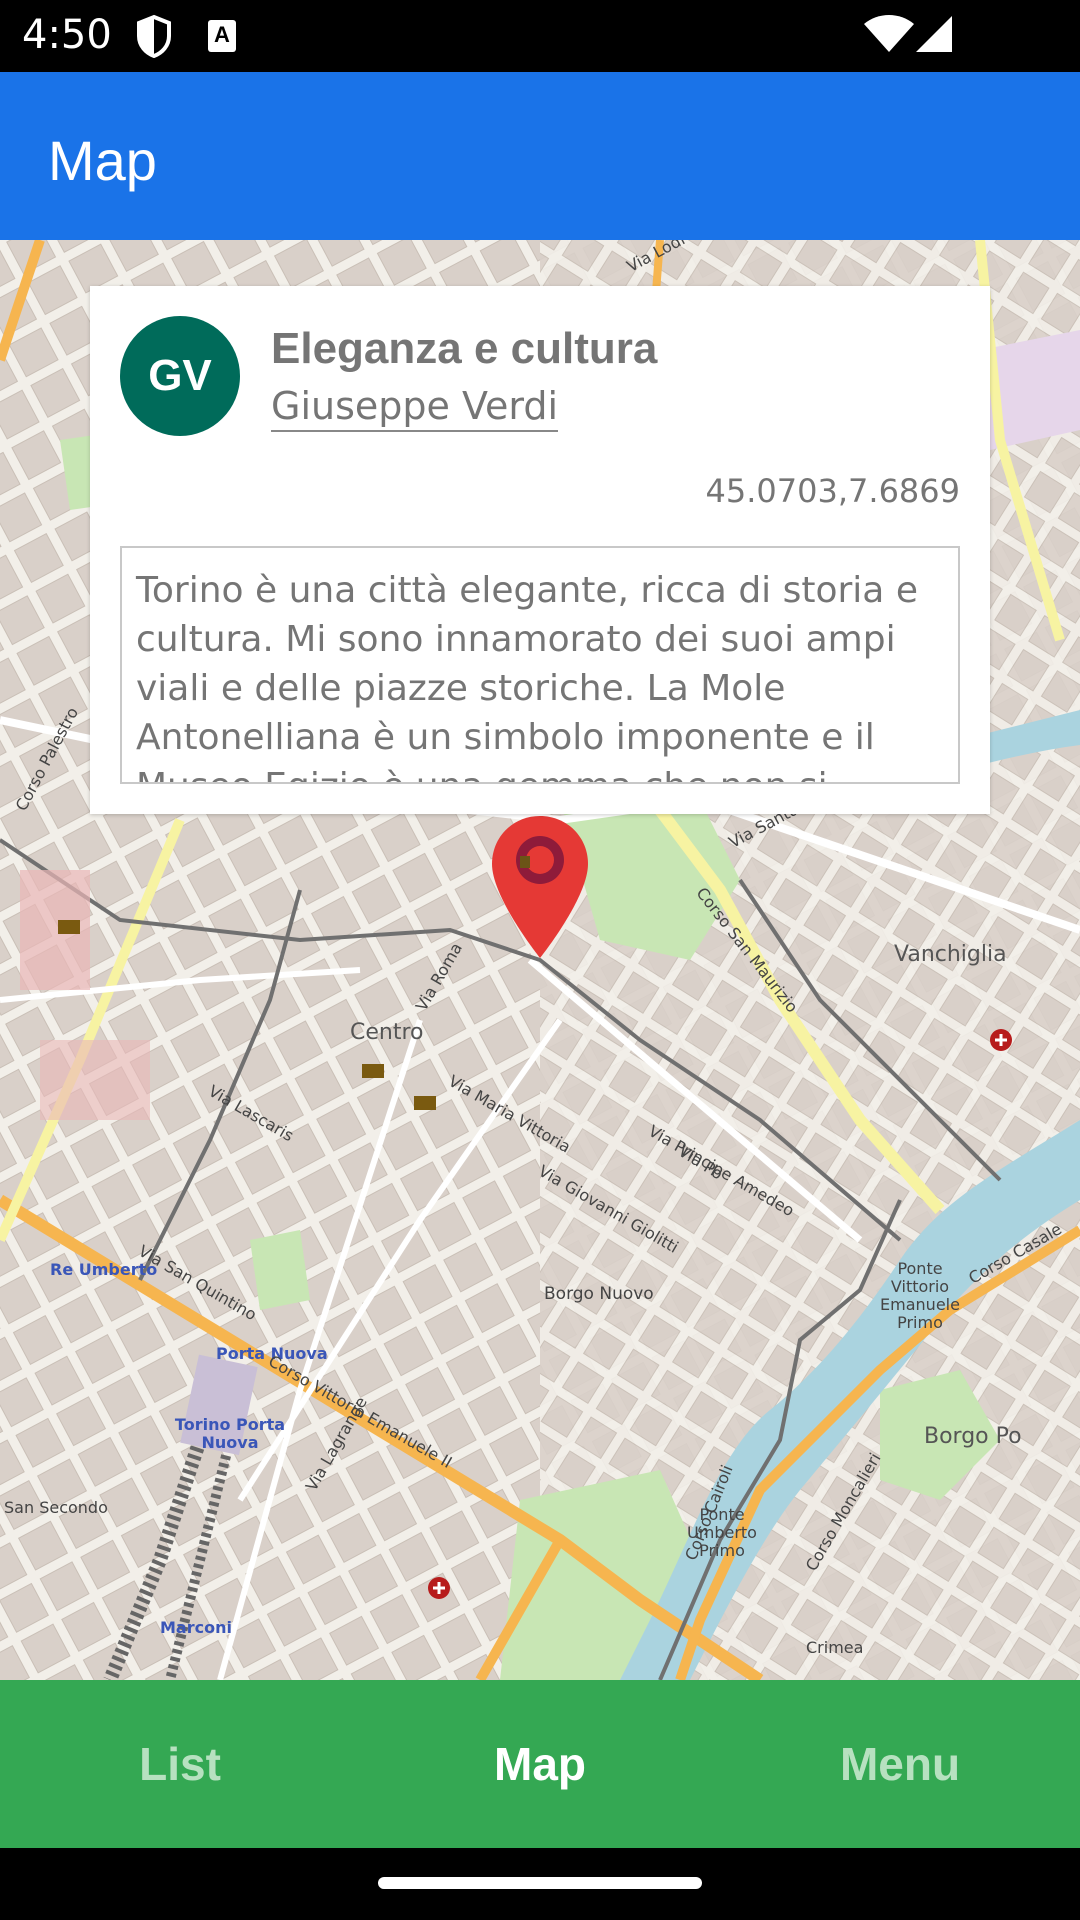 The width and height of the screenshot is (1080, 1920). I want to click on map-label-san-secondo: San Secondo, so click(56, 1507).